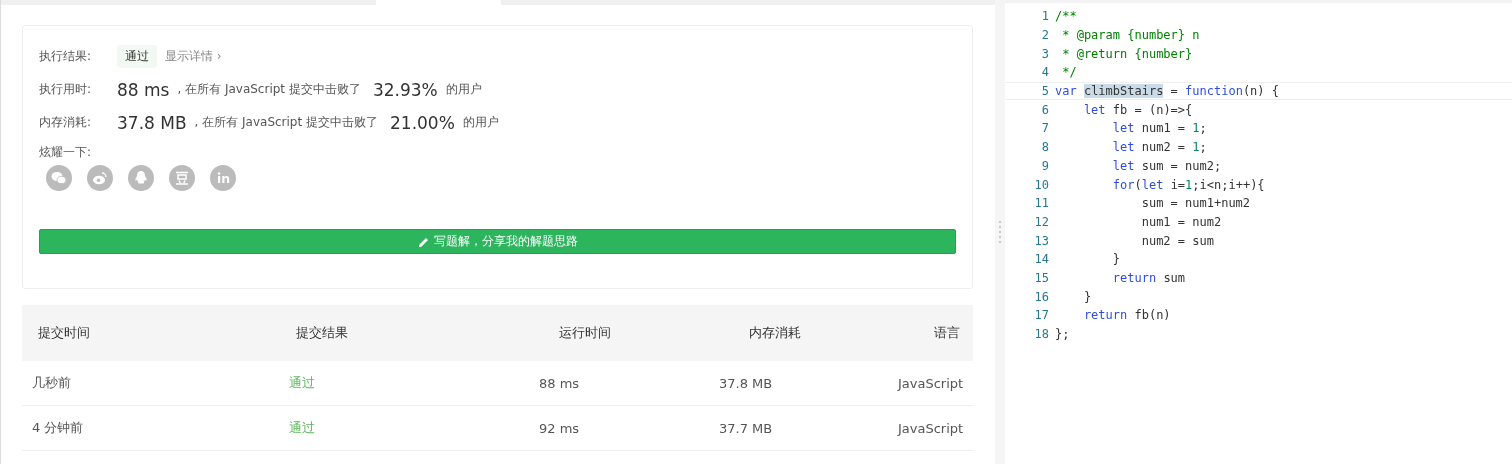  Describe the element at coordinates (775, 333) in the screenshot. I see `column-header: 内存消耗` at that location.